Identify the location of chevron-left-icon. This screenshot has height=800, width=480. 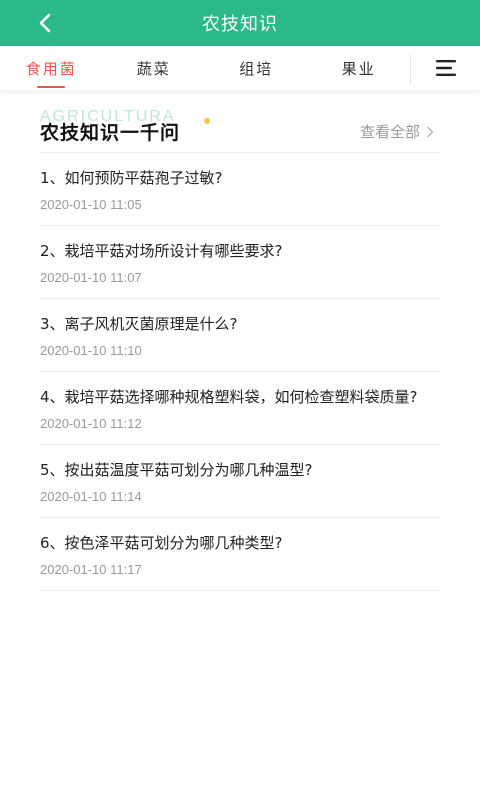
(45, 23).